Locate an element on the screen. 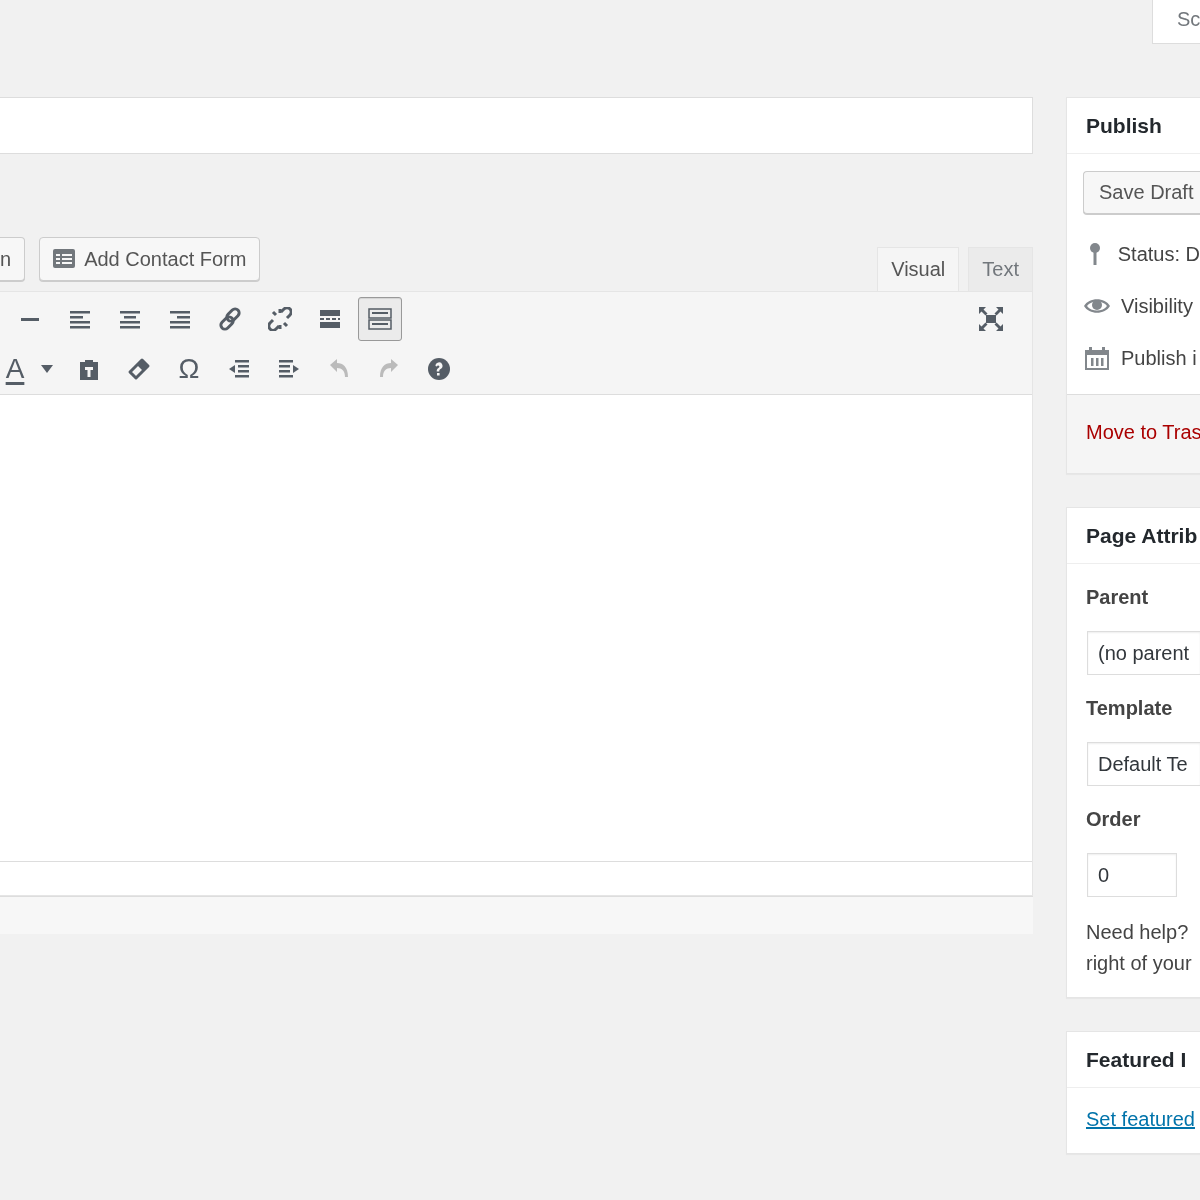 This screenshot has height=1200, width=1200. screen-options-tab: Sc is located at coordinates (1176, 22).